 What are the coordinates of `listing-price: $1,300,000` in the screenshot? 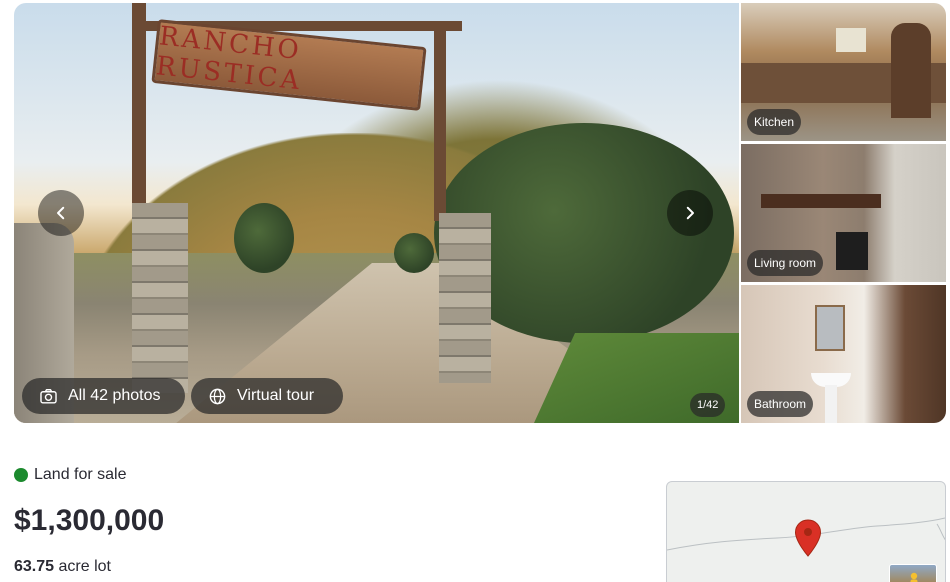 It's located at (89, 520).